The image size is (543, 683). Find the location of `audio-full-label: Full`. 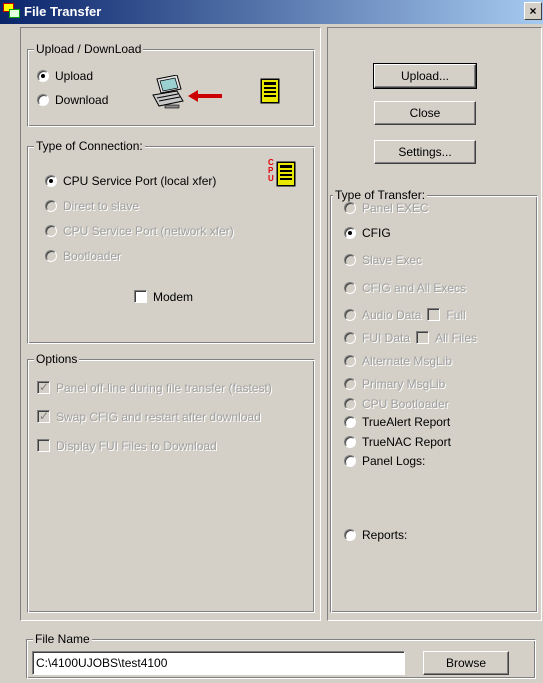

audio-full-label: Full is located at coordinates (456, 315).